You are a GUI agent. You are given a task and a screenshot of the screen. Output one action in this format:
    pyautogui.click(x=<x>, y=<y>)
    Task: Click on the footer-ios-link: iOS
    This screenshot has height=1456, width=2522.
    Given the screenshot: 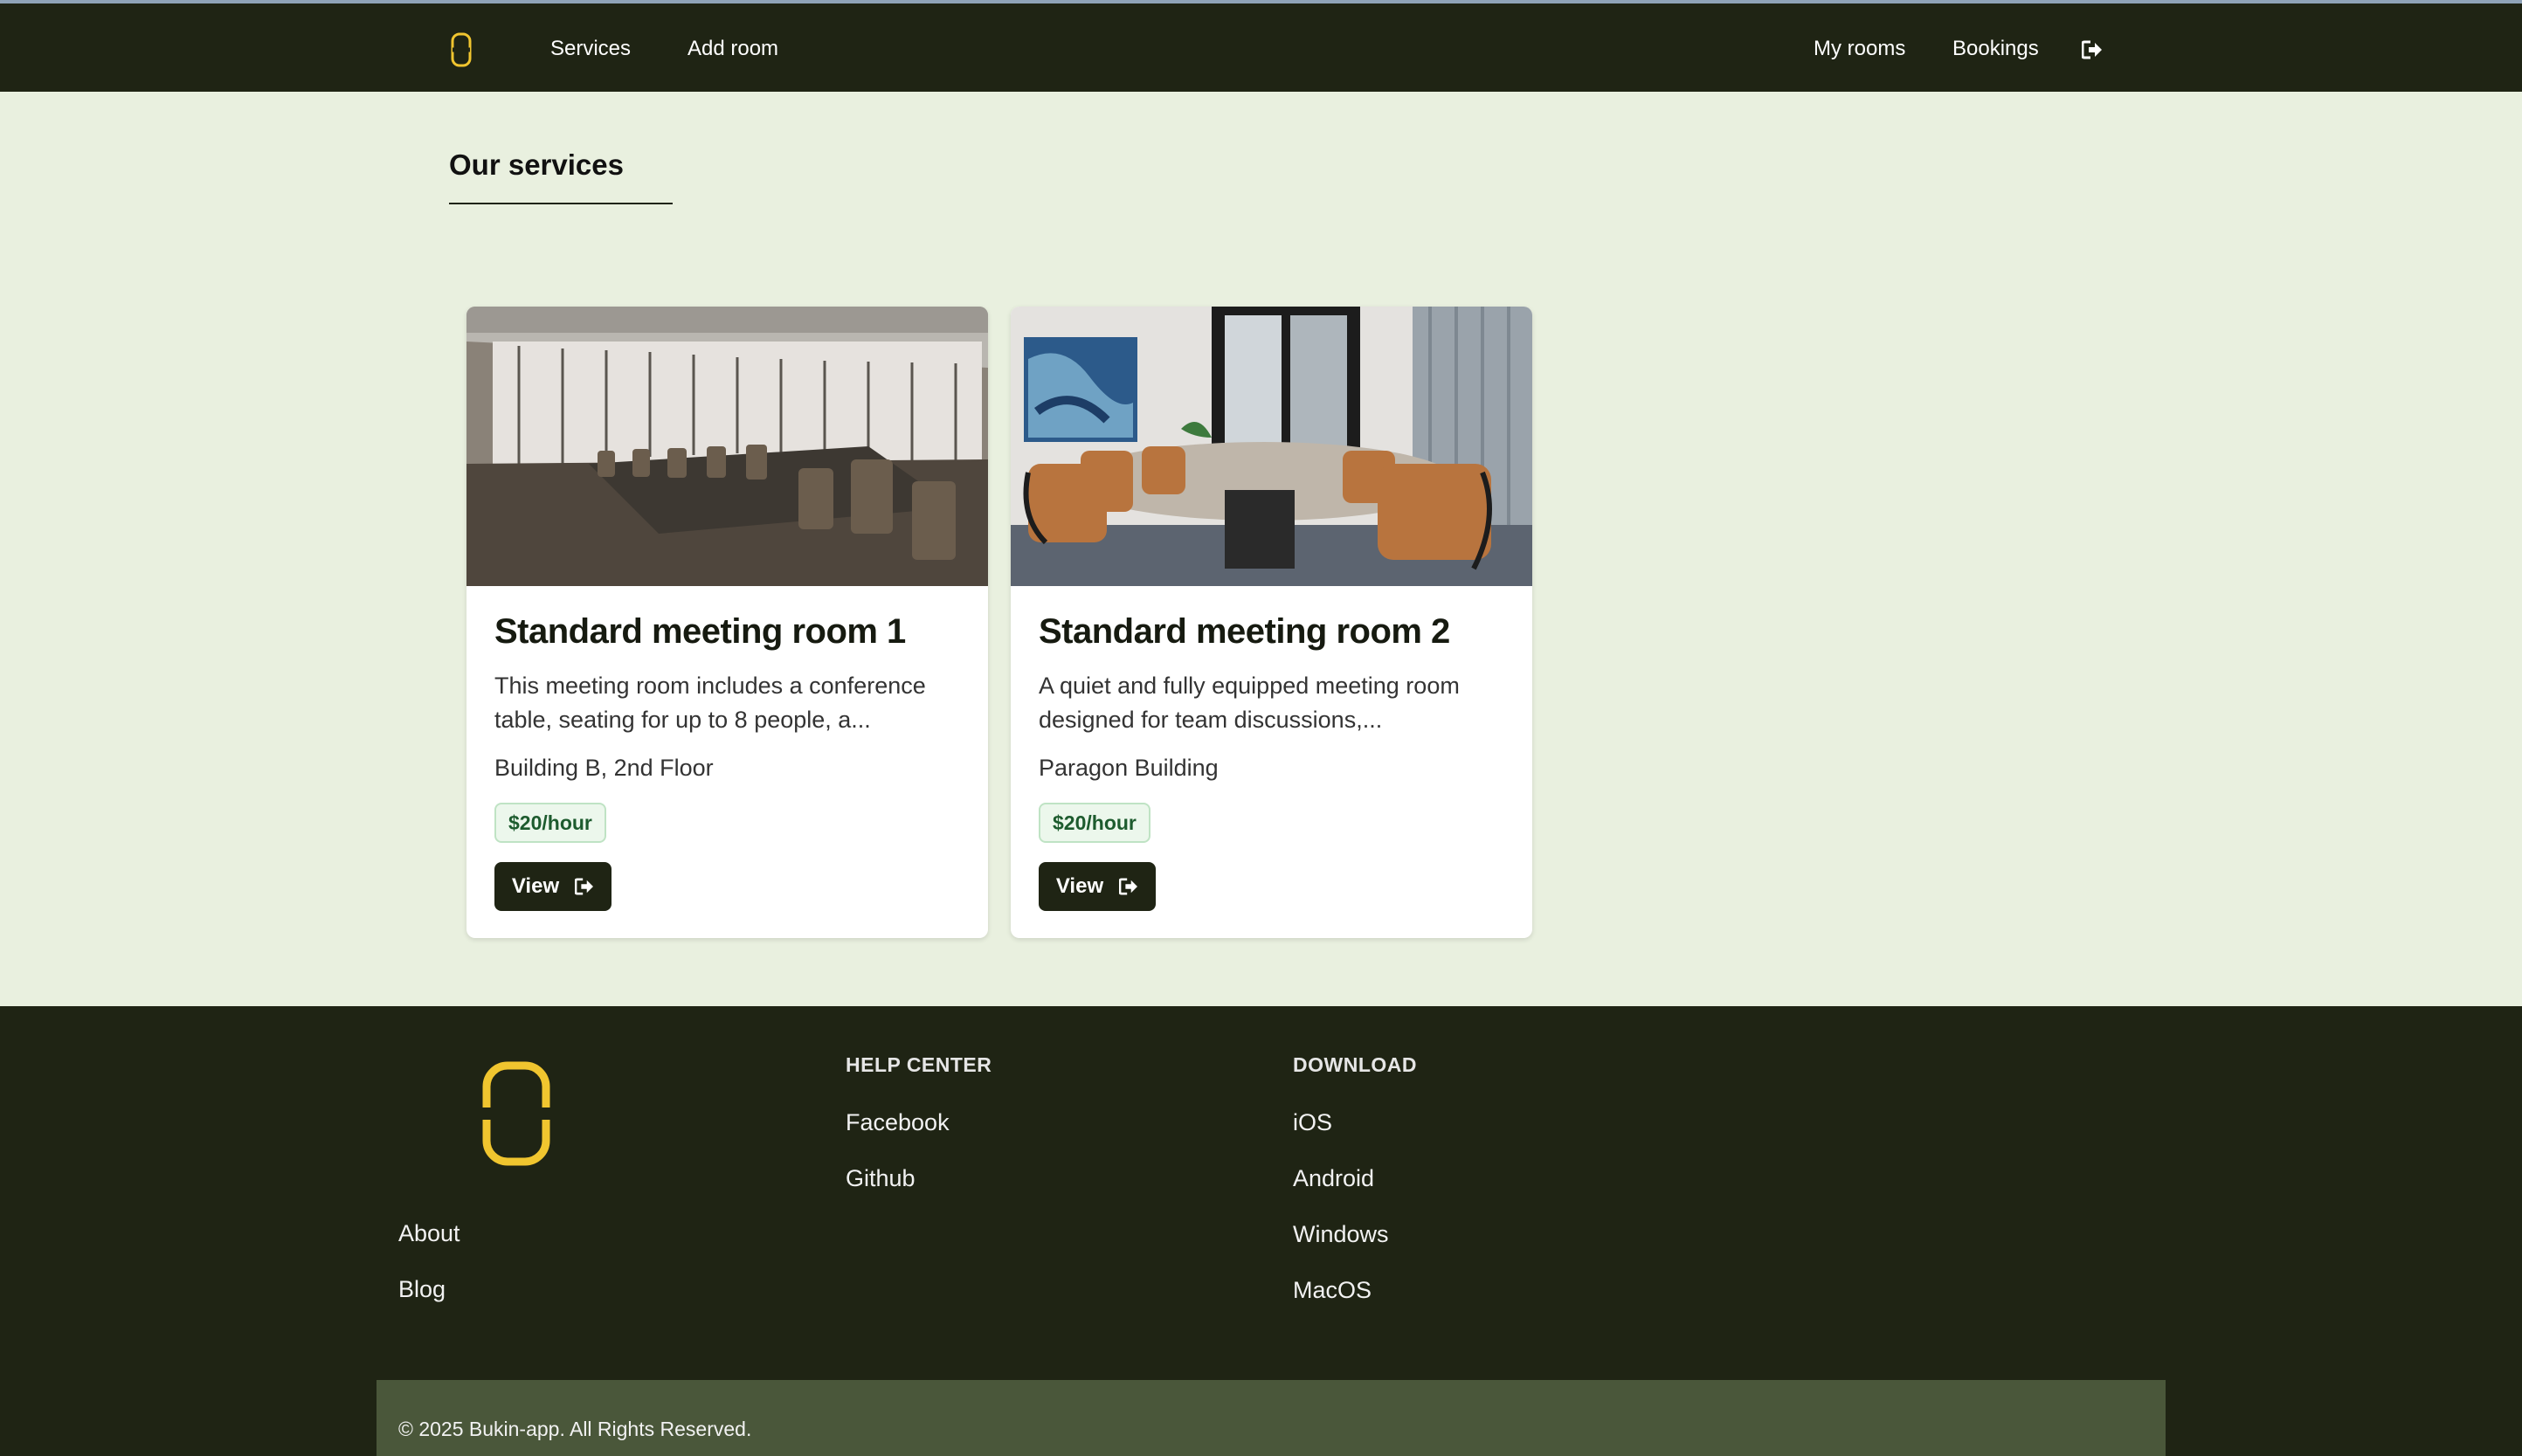 What is the action you would take?
    pyautogui.click(x=1312, y=1122)
    